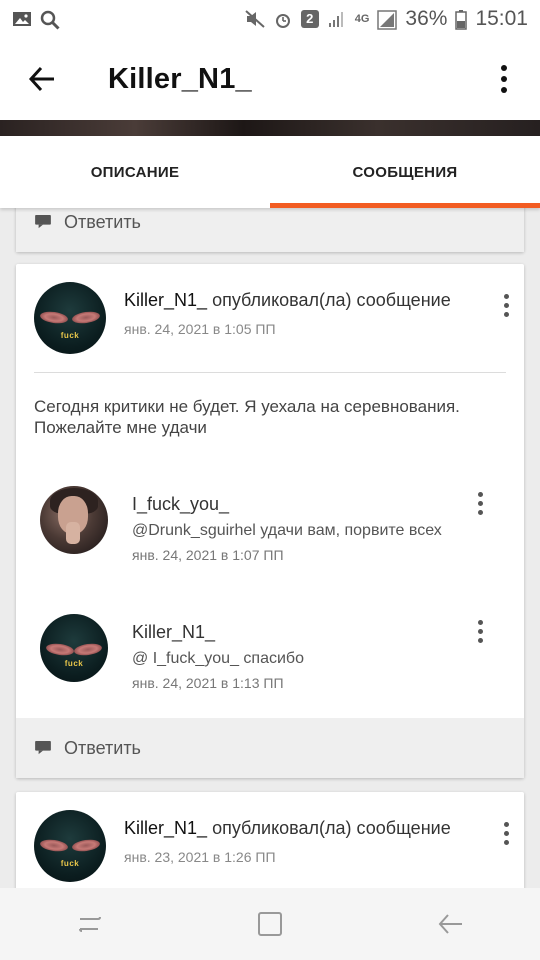 The width and height of the screenshot is (540, 960). I want to click on comment-timestamp: янв. 24, 2021 в 1:13 ПП, so click(208, 683).